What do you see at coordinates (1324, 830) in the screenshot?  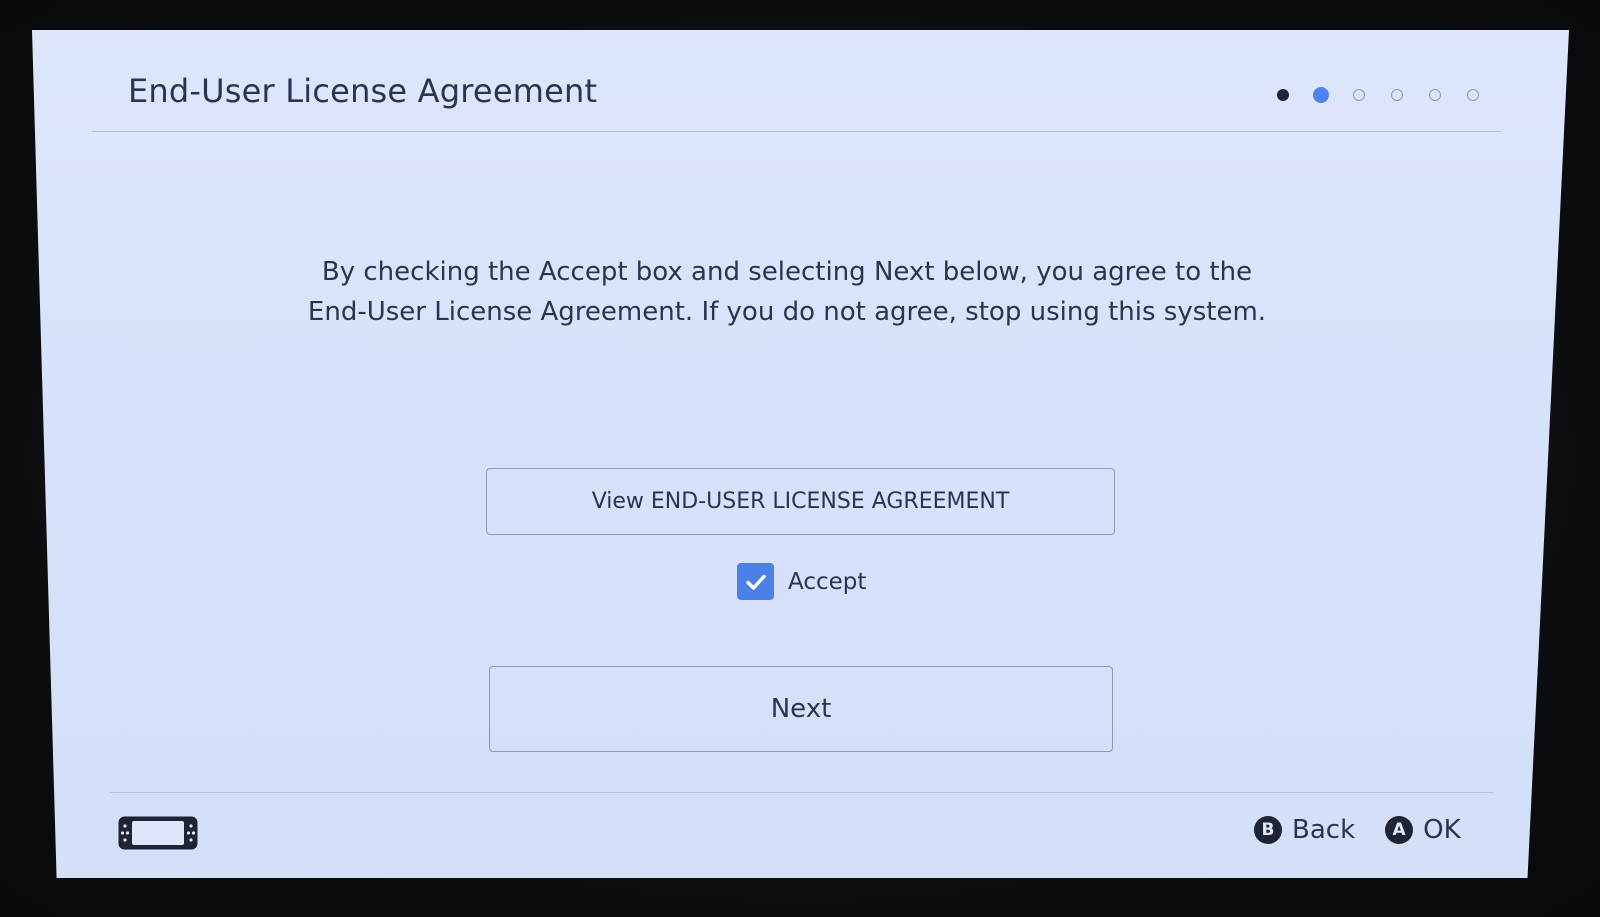 I see `back-hint-label: Back` at bounding box center [1324, 830].